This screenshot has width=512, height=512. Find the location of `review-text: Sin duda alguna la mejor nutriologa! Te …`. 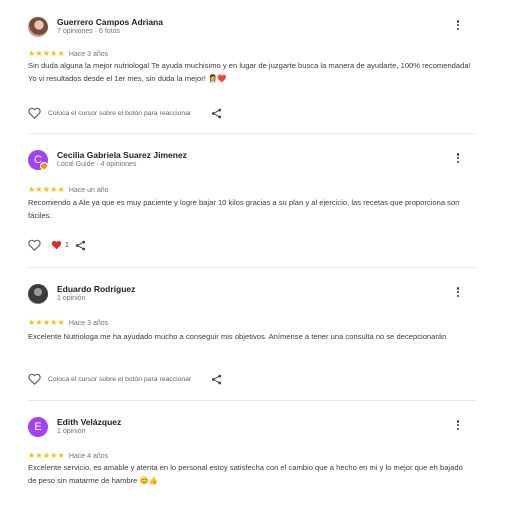

review-text: Sin duda alguna la mejor nutriologa! Te … is located at coordinates (250, 72).